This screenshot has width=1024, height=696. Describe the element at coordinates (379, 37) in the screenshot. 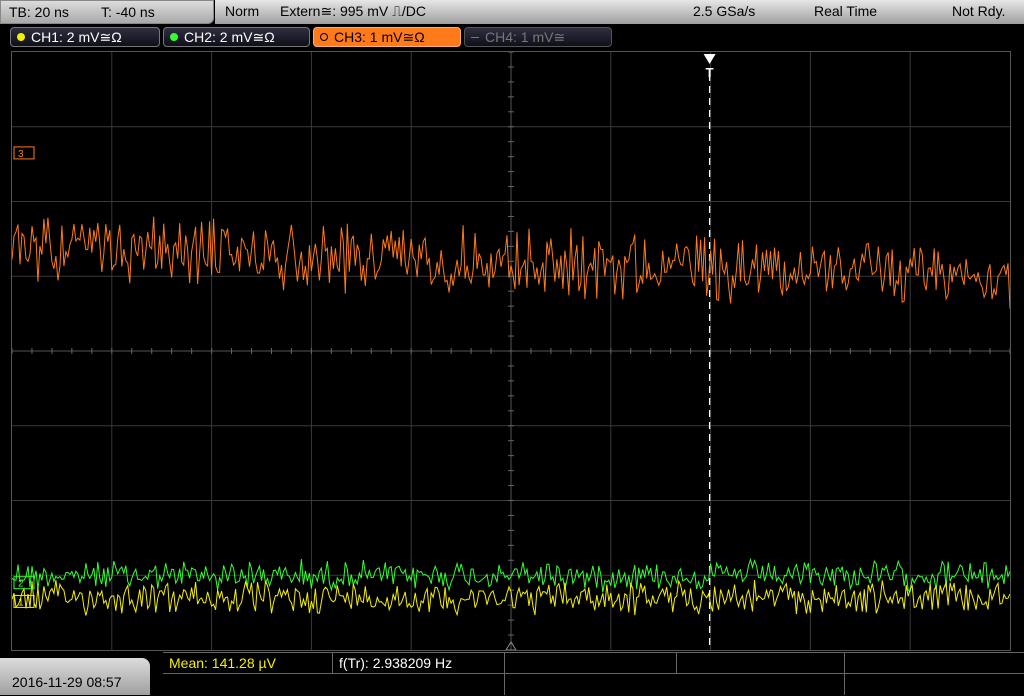

I see `ch3-label: CH3: 1 mV≅Ω` at that location.